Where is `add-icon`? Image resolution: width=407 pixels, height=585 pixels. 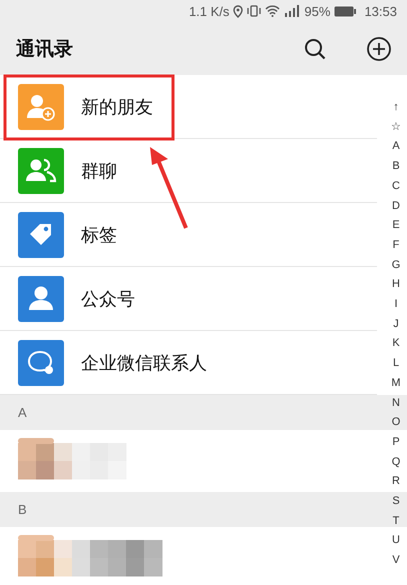 add-icon is located at coordinates (379, 48).